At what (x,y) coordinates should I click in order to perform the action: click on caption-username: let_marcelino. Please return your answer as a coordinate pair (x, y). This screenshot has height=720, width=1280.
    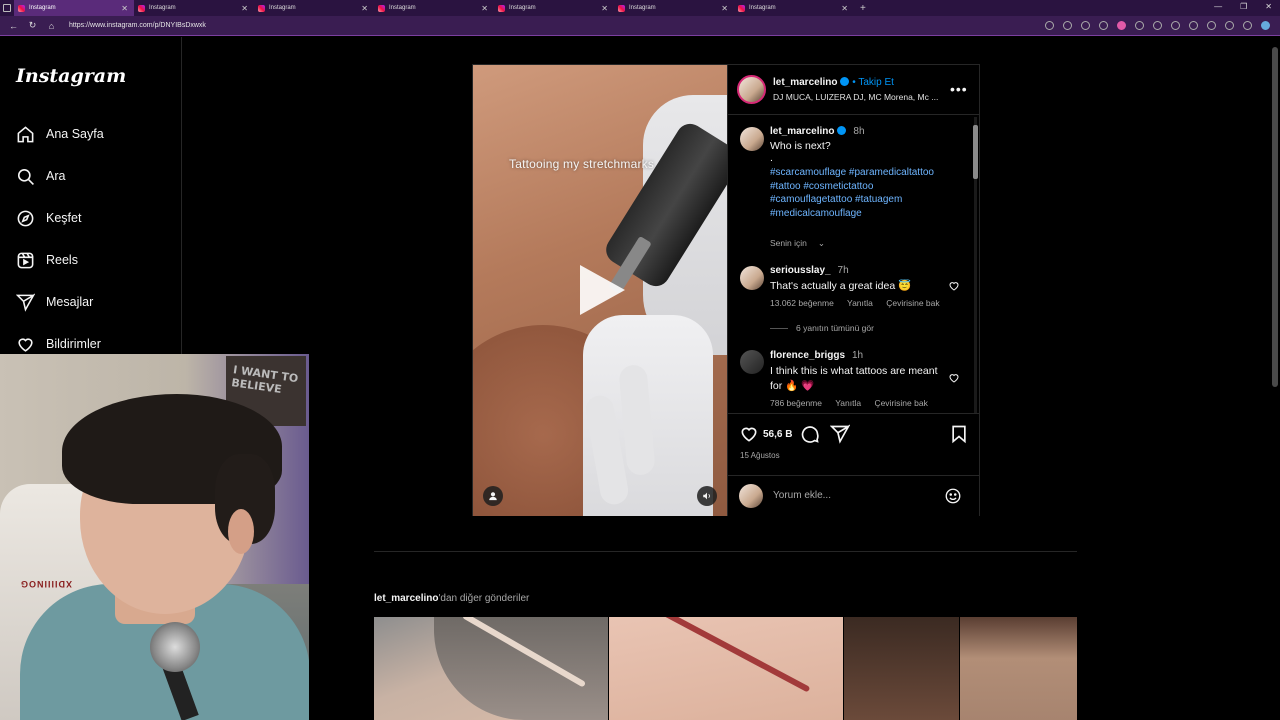
    Looking at the image, I should click on (802, 131).